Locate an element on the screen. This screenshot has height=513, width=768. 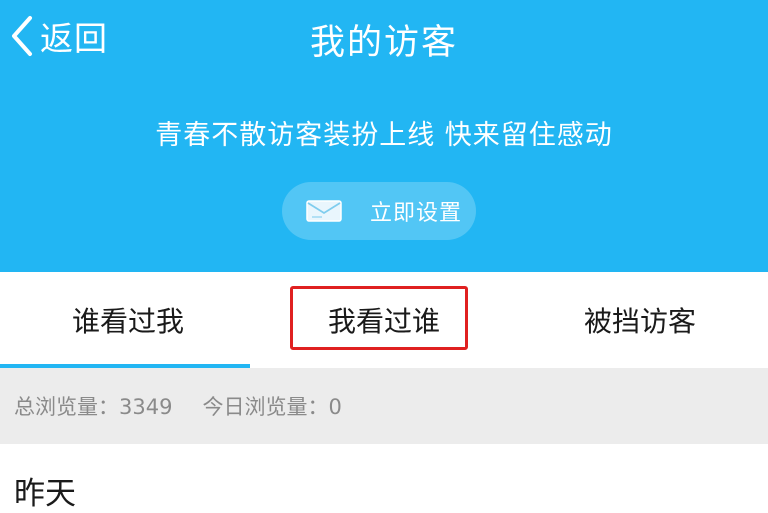
tab-who-viewed-me: 谁看过我 is located at coordinates (128, 320).